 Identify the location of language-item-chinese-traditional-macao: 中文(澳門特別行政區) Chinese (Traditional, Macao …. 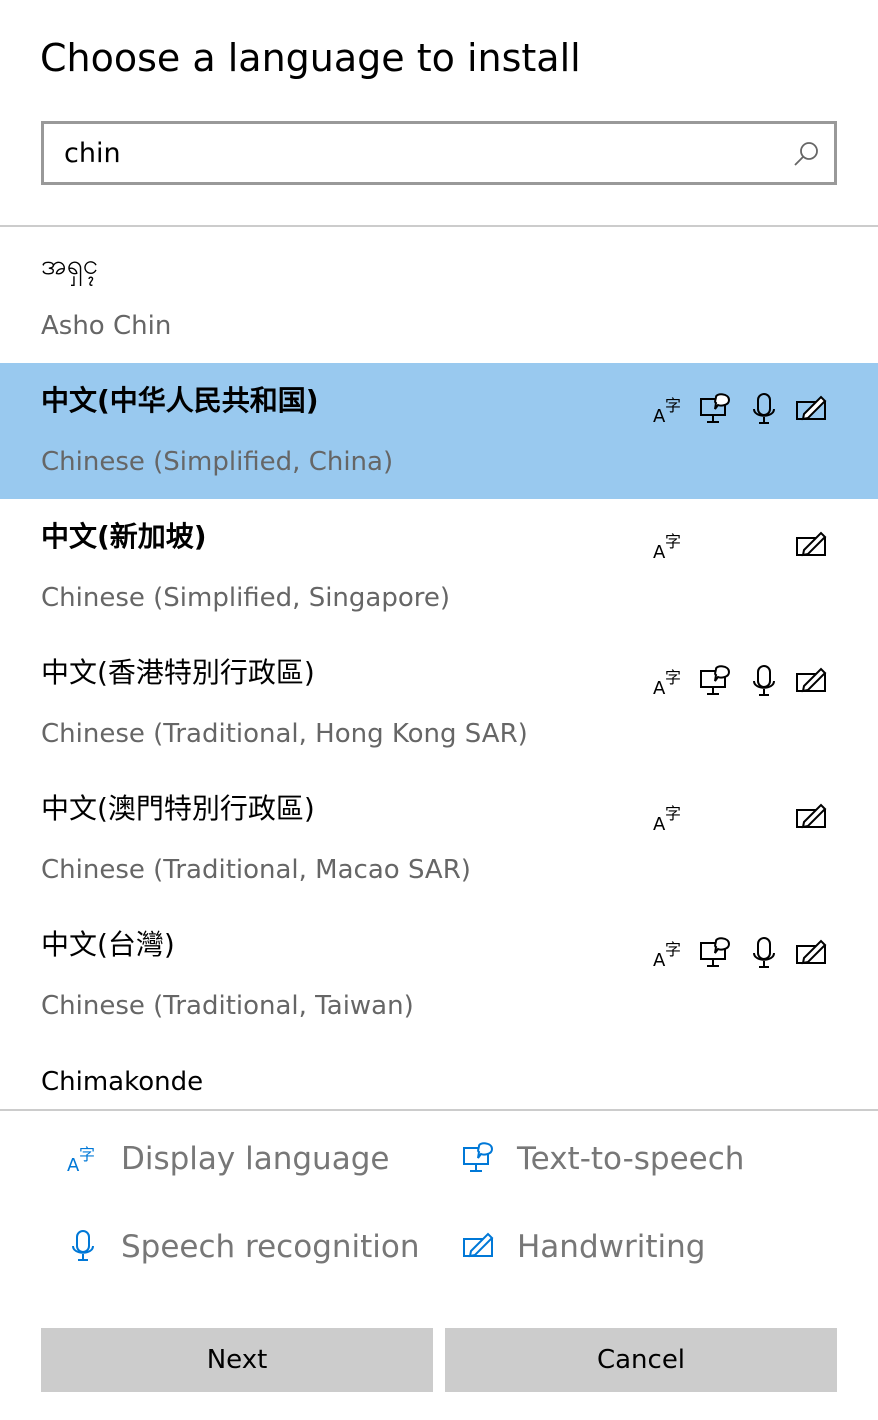
(439, 839).